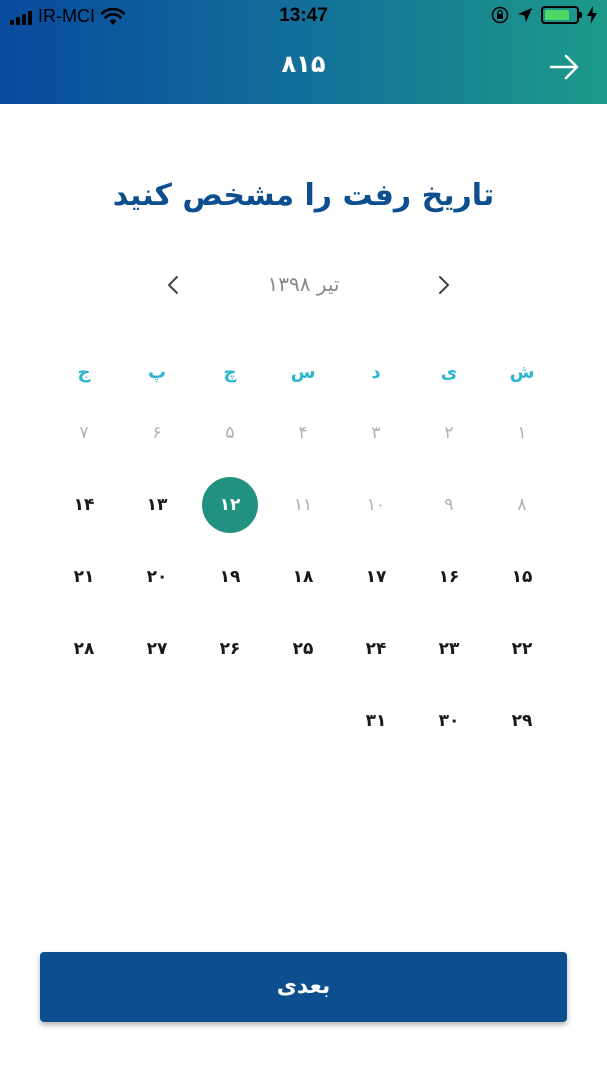 This screenshot has width=607, height=1080. I want to click on weekday-label: س, so click(303, 372).